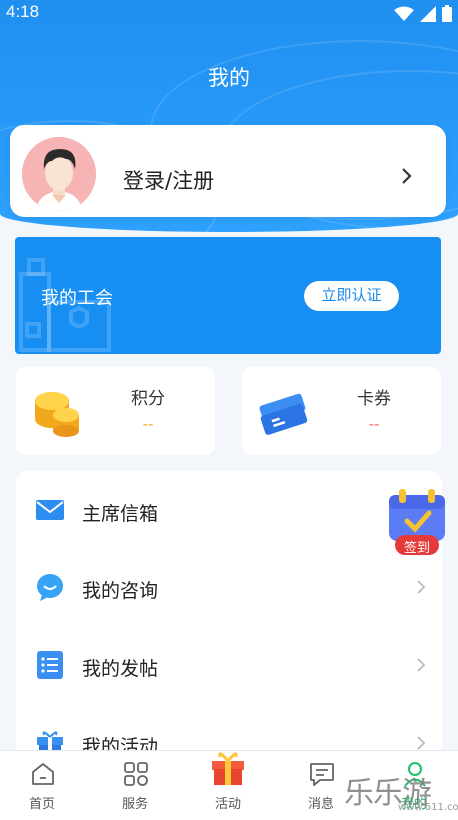 The image size is (458, 820). Describe the element at coordinates (374, 424) in the screenshot. I see `coupon-value: --` at that location.